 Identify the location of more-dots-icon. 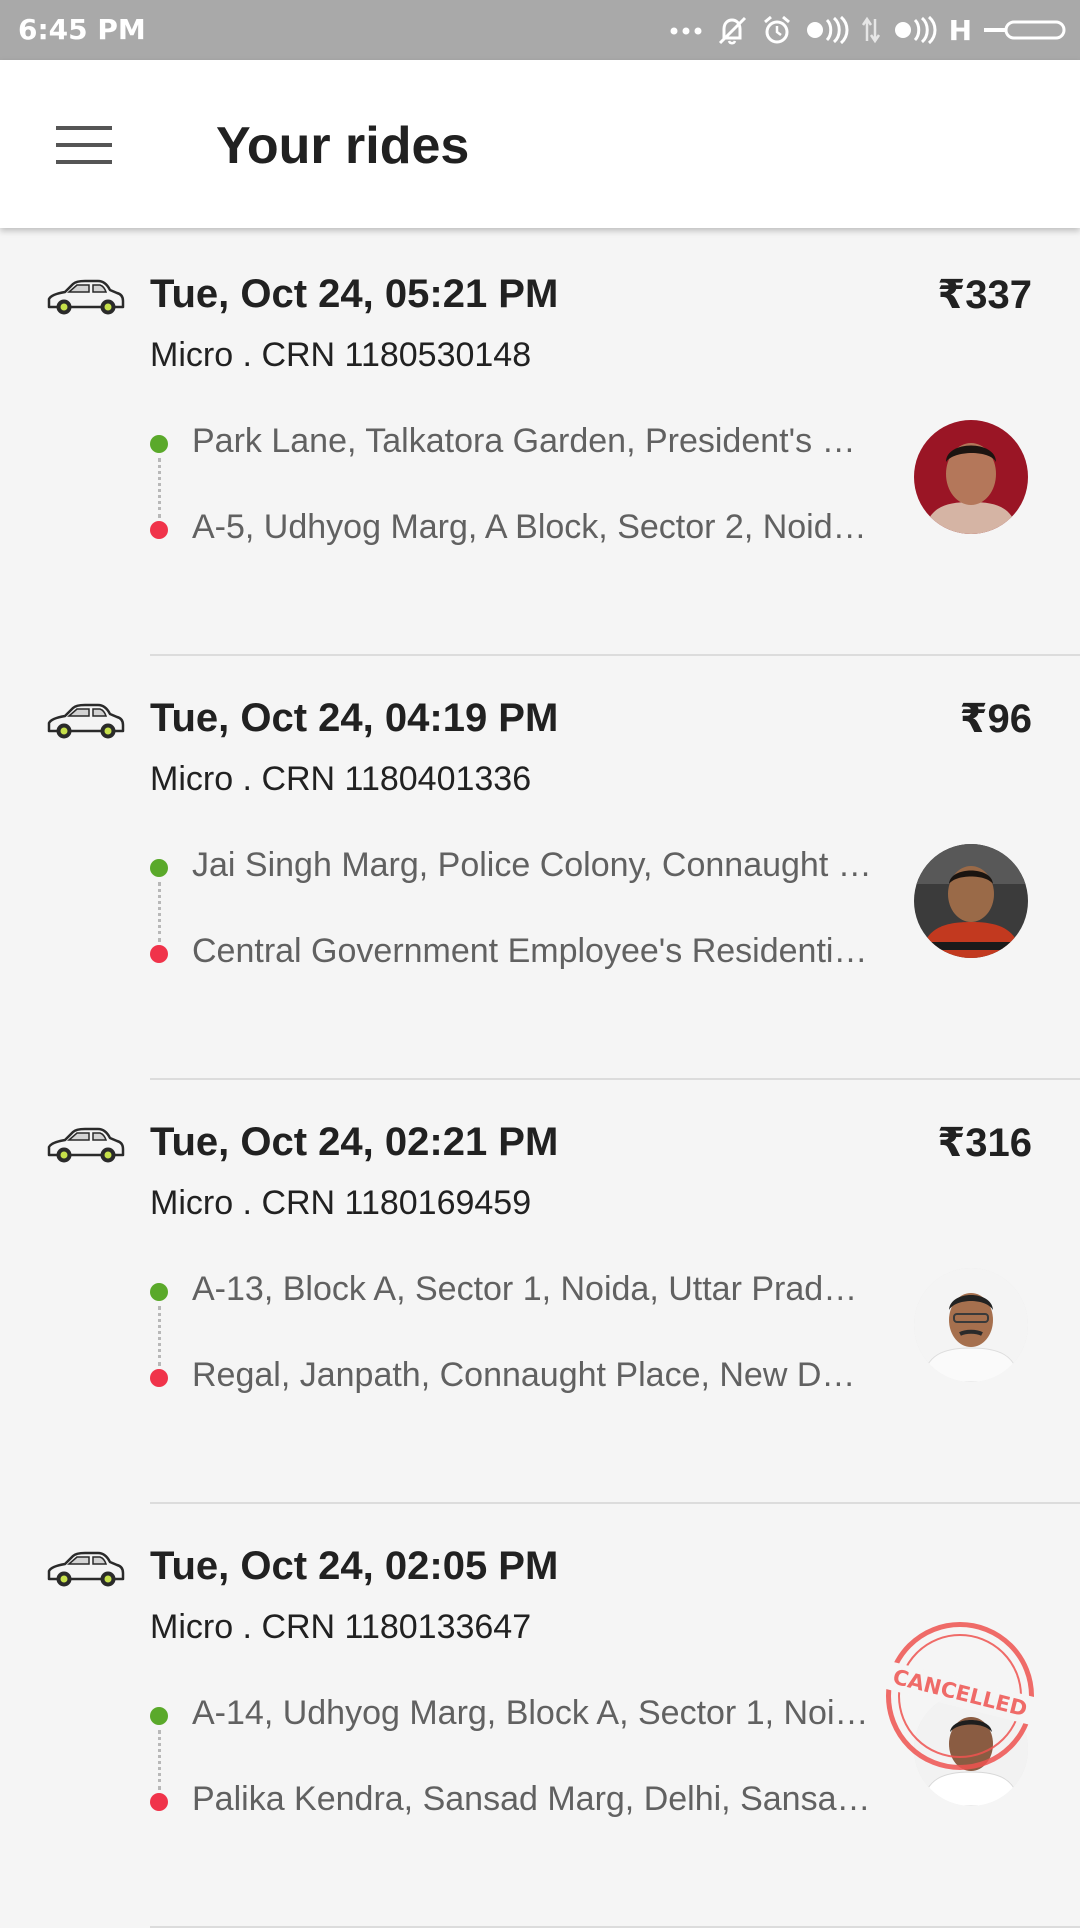
(686, 31).